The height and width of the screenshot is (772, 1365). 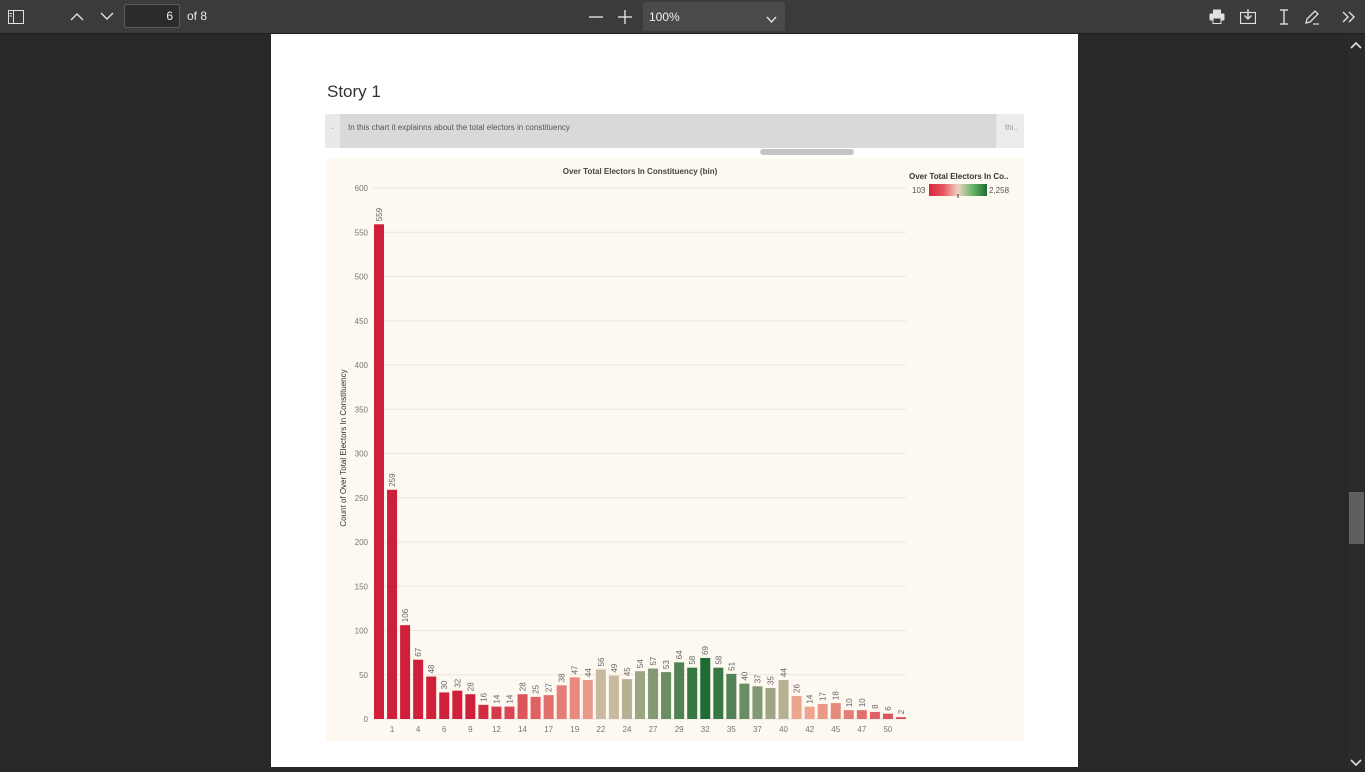 What do you see at coordinates (536, 688) in the screenshot?
I see `bar-value-label: 25` at bounding box center [536, 688].